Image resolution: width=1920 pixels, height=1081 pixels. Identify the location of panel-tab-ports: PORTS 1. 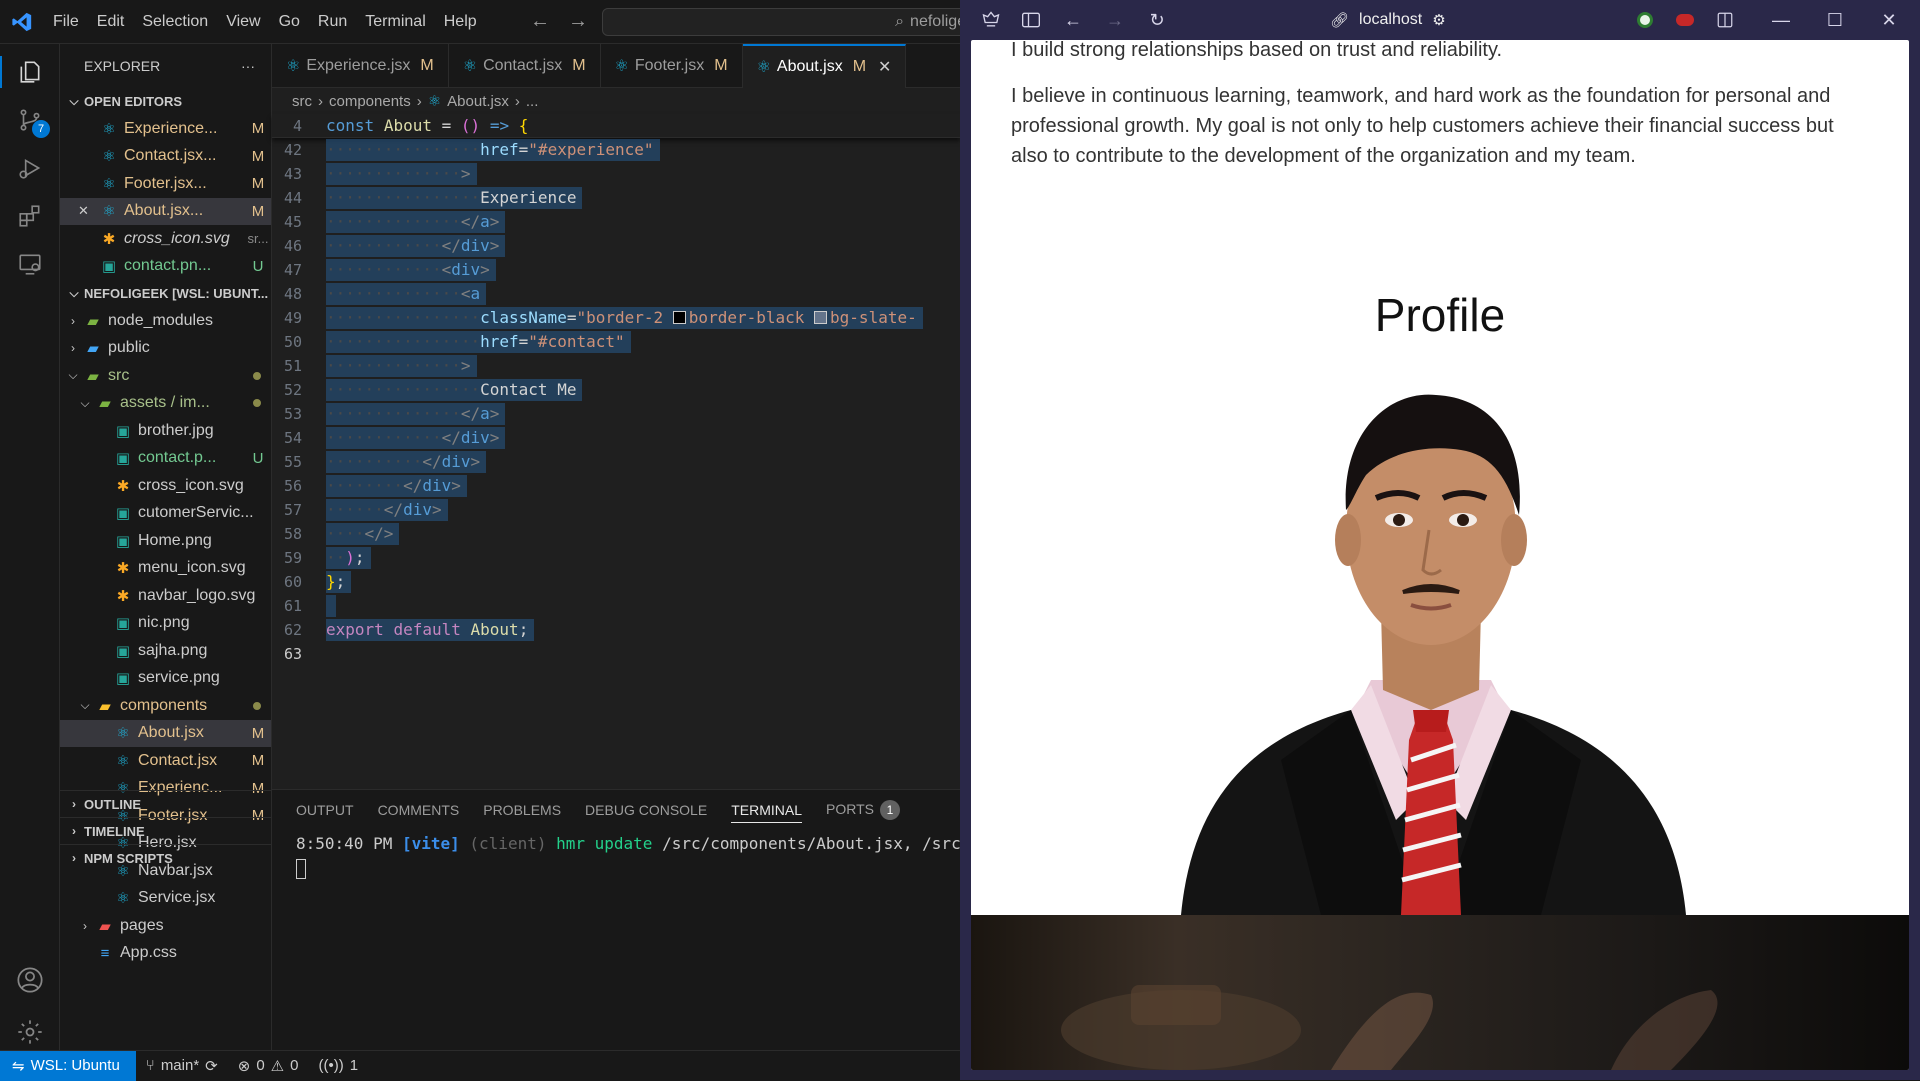
(863, 810).